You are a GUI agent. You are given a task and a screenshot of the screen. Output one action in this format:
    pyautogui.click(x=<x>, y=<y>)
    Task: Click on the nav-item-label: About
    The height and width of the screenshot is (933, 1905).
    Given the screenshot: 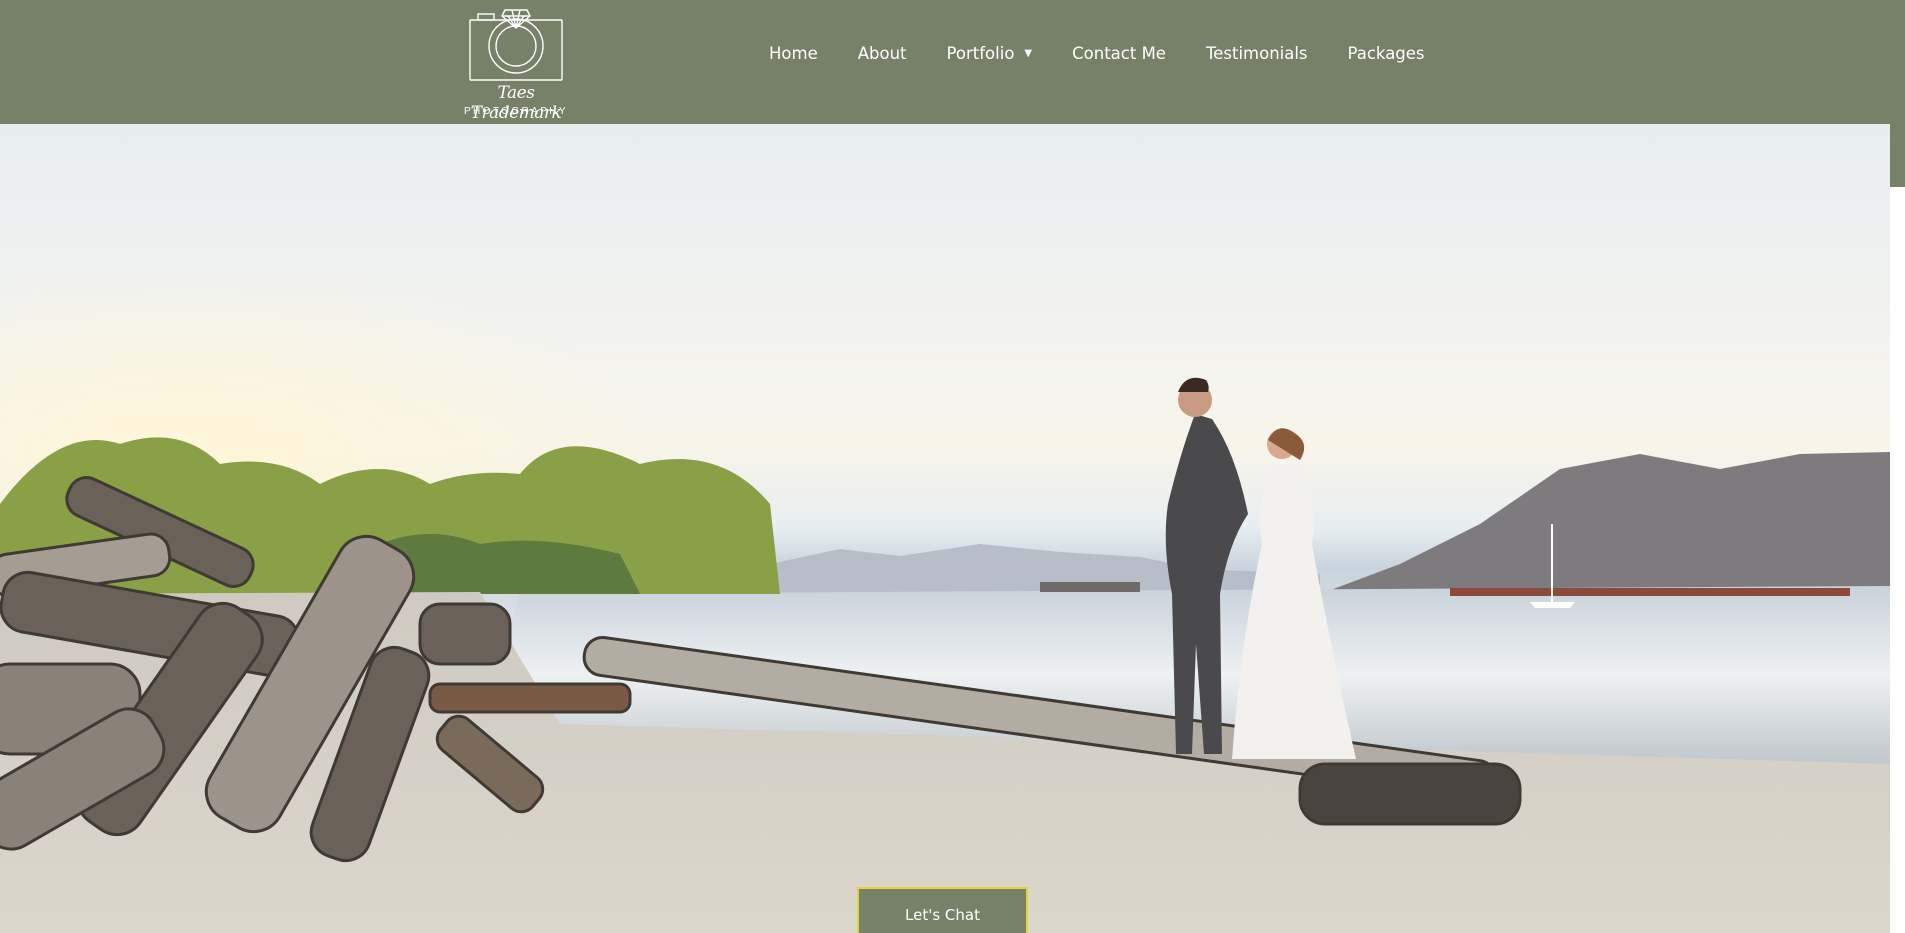 What is the action you would take?
    pyautogui.click(x=882, y=53)
    